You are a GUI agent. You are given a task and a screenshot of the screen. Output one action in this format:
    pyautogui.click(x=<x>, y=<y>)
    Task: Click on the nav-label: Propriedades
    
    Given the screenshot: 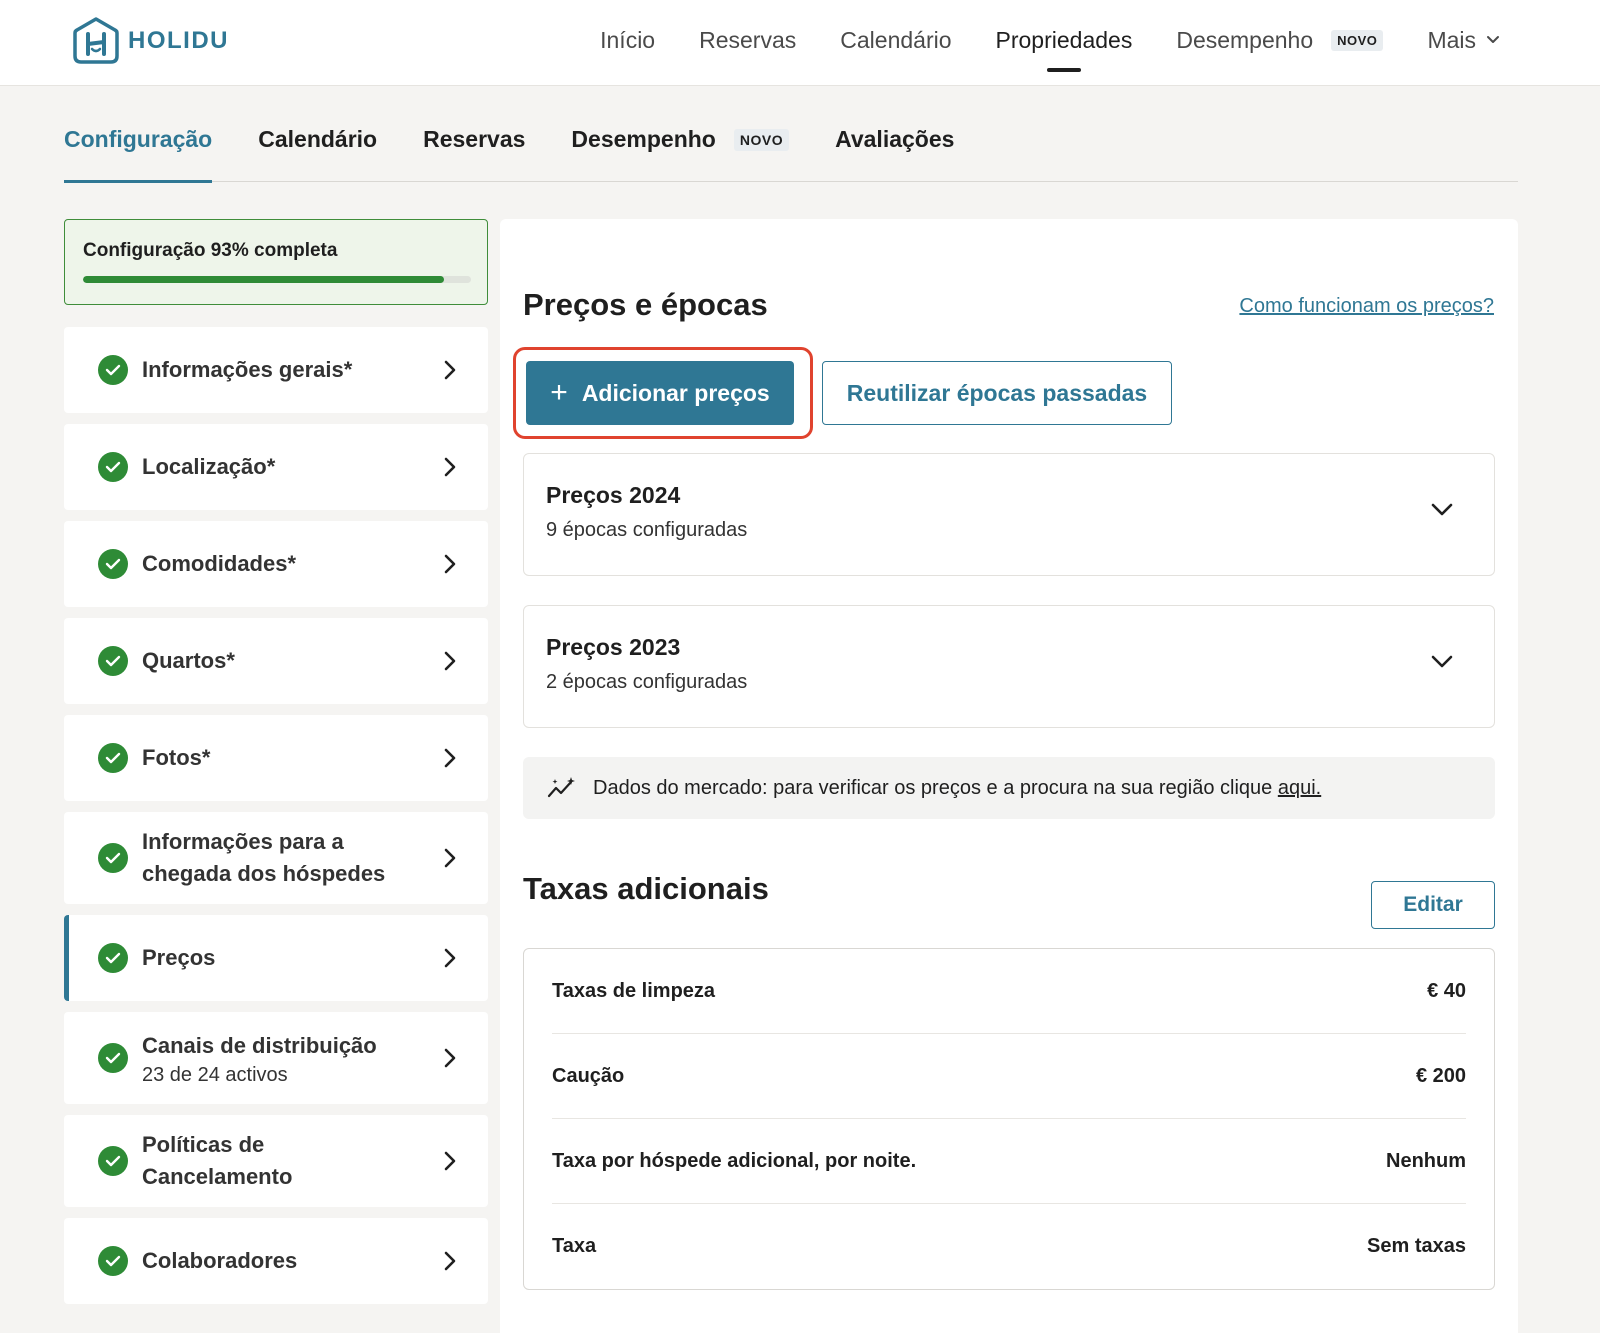 What is the action you would take?
    pyautogui.click(x=1064, y=39)
    